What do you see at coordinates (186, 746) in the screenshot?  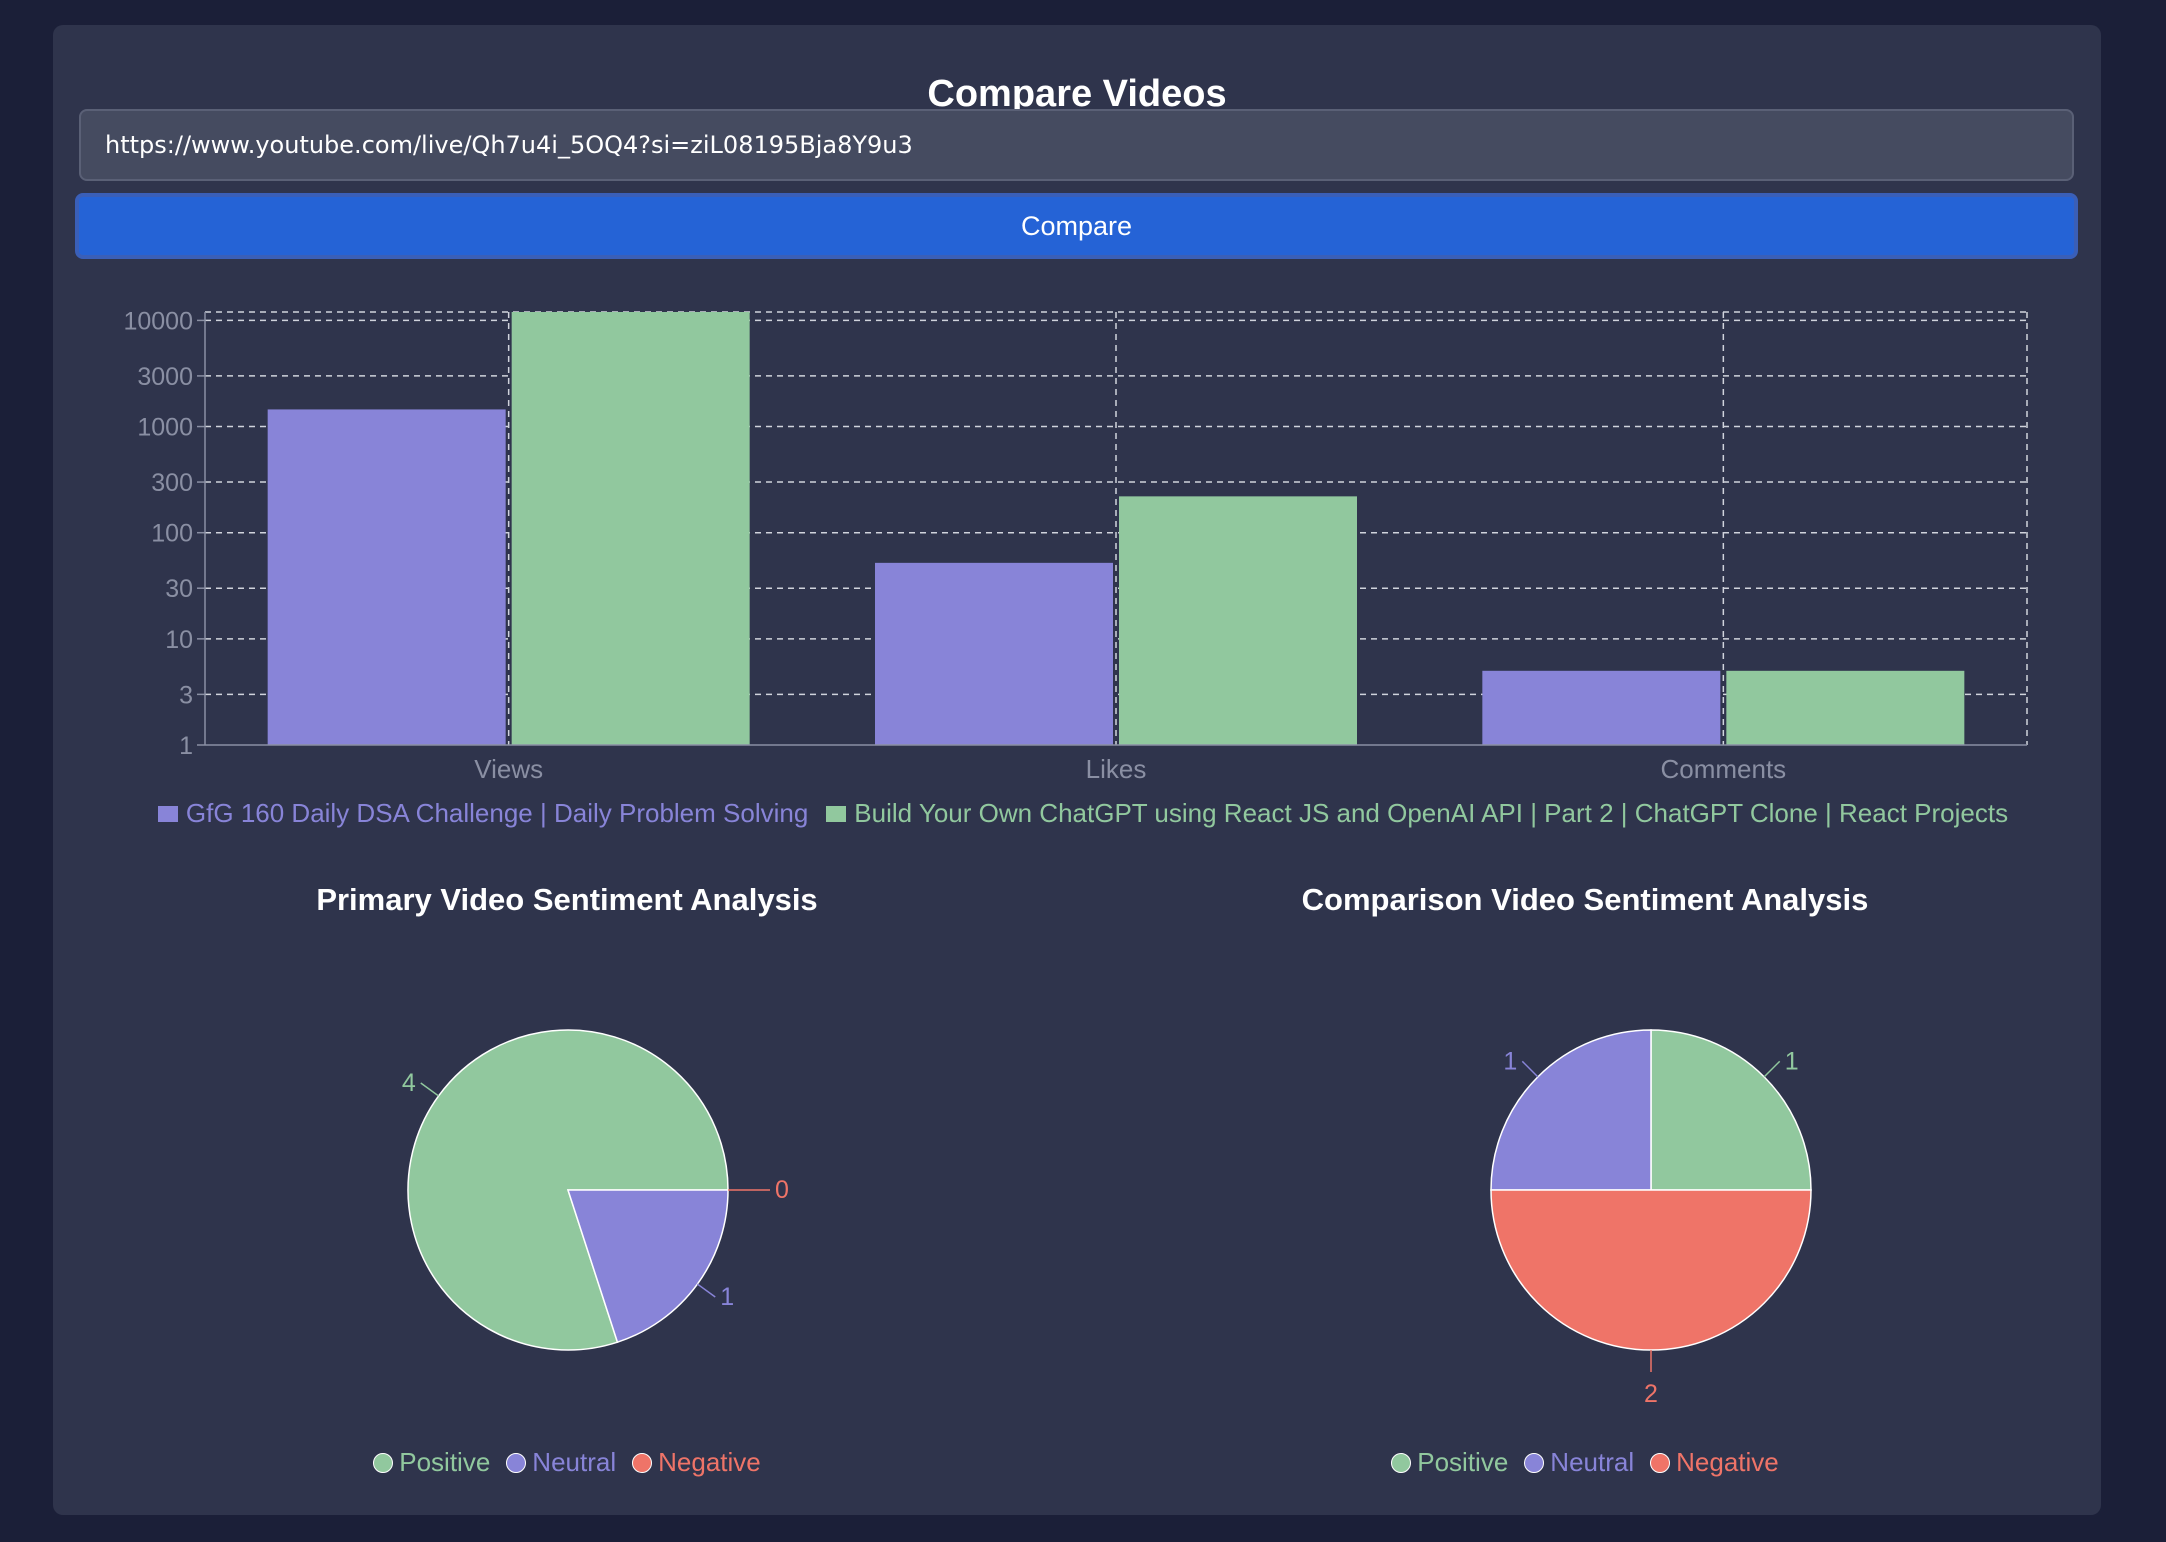 I see `y-tick-label: 1` at bounding box center [186, 746].